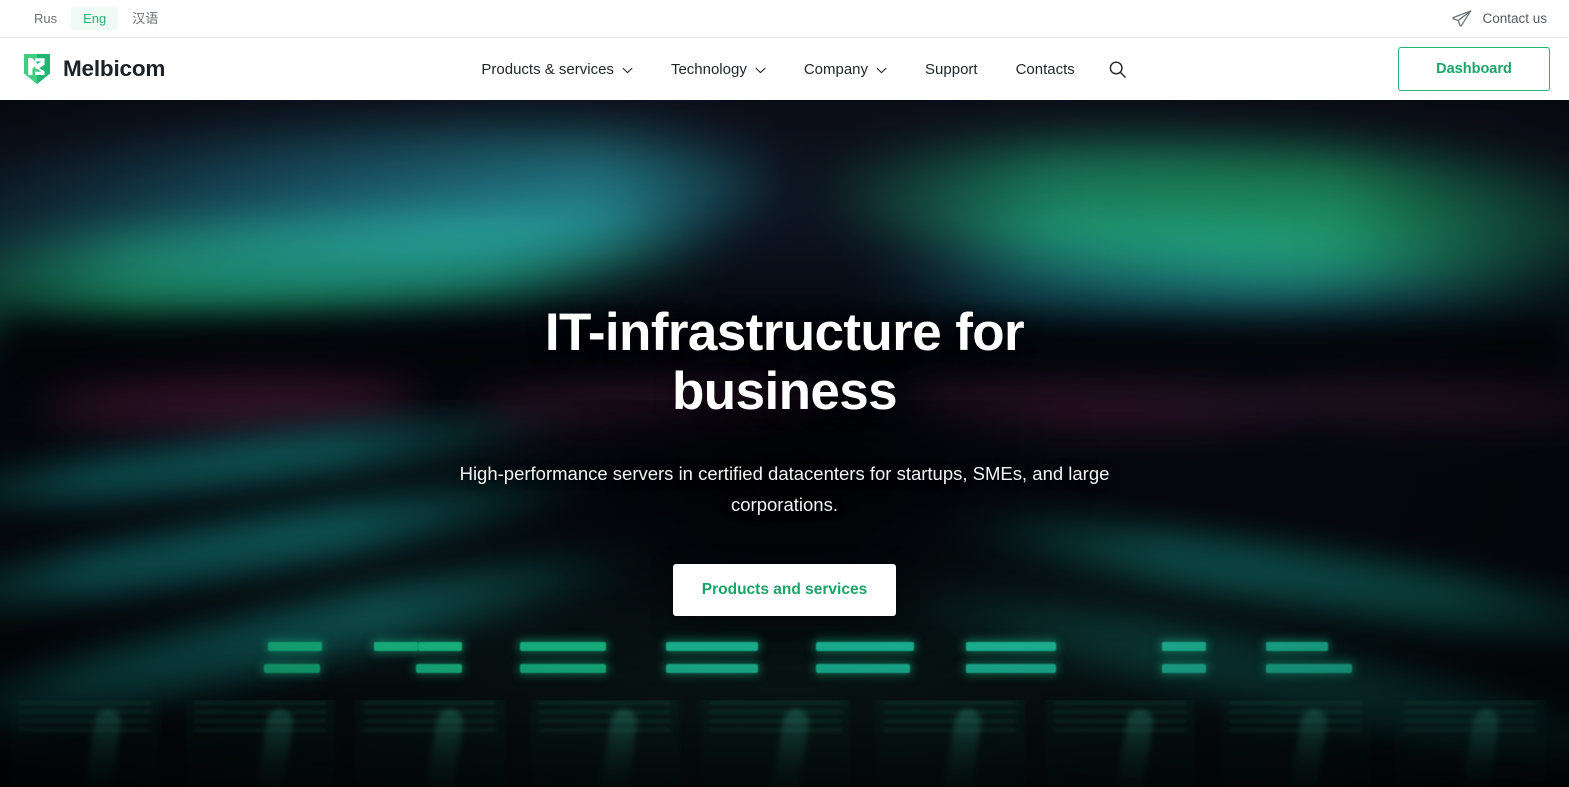  I want to click on hero-cta-button: Products and services, so click(784, 590).